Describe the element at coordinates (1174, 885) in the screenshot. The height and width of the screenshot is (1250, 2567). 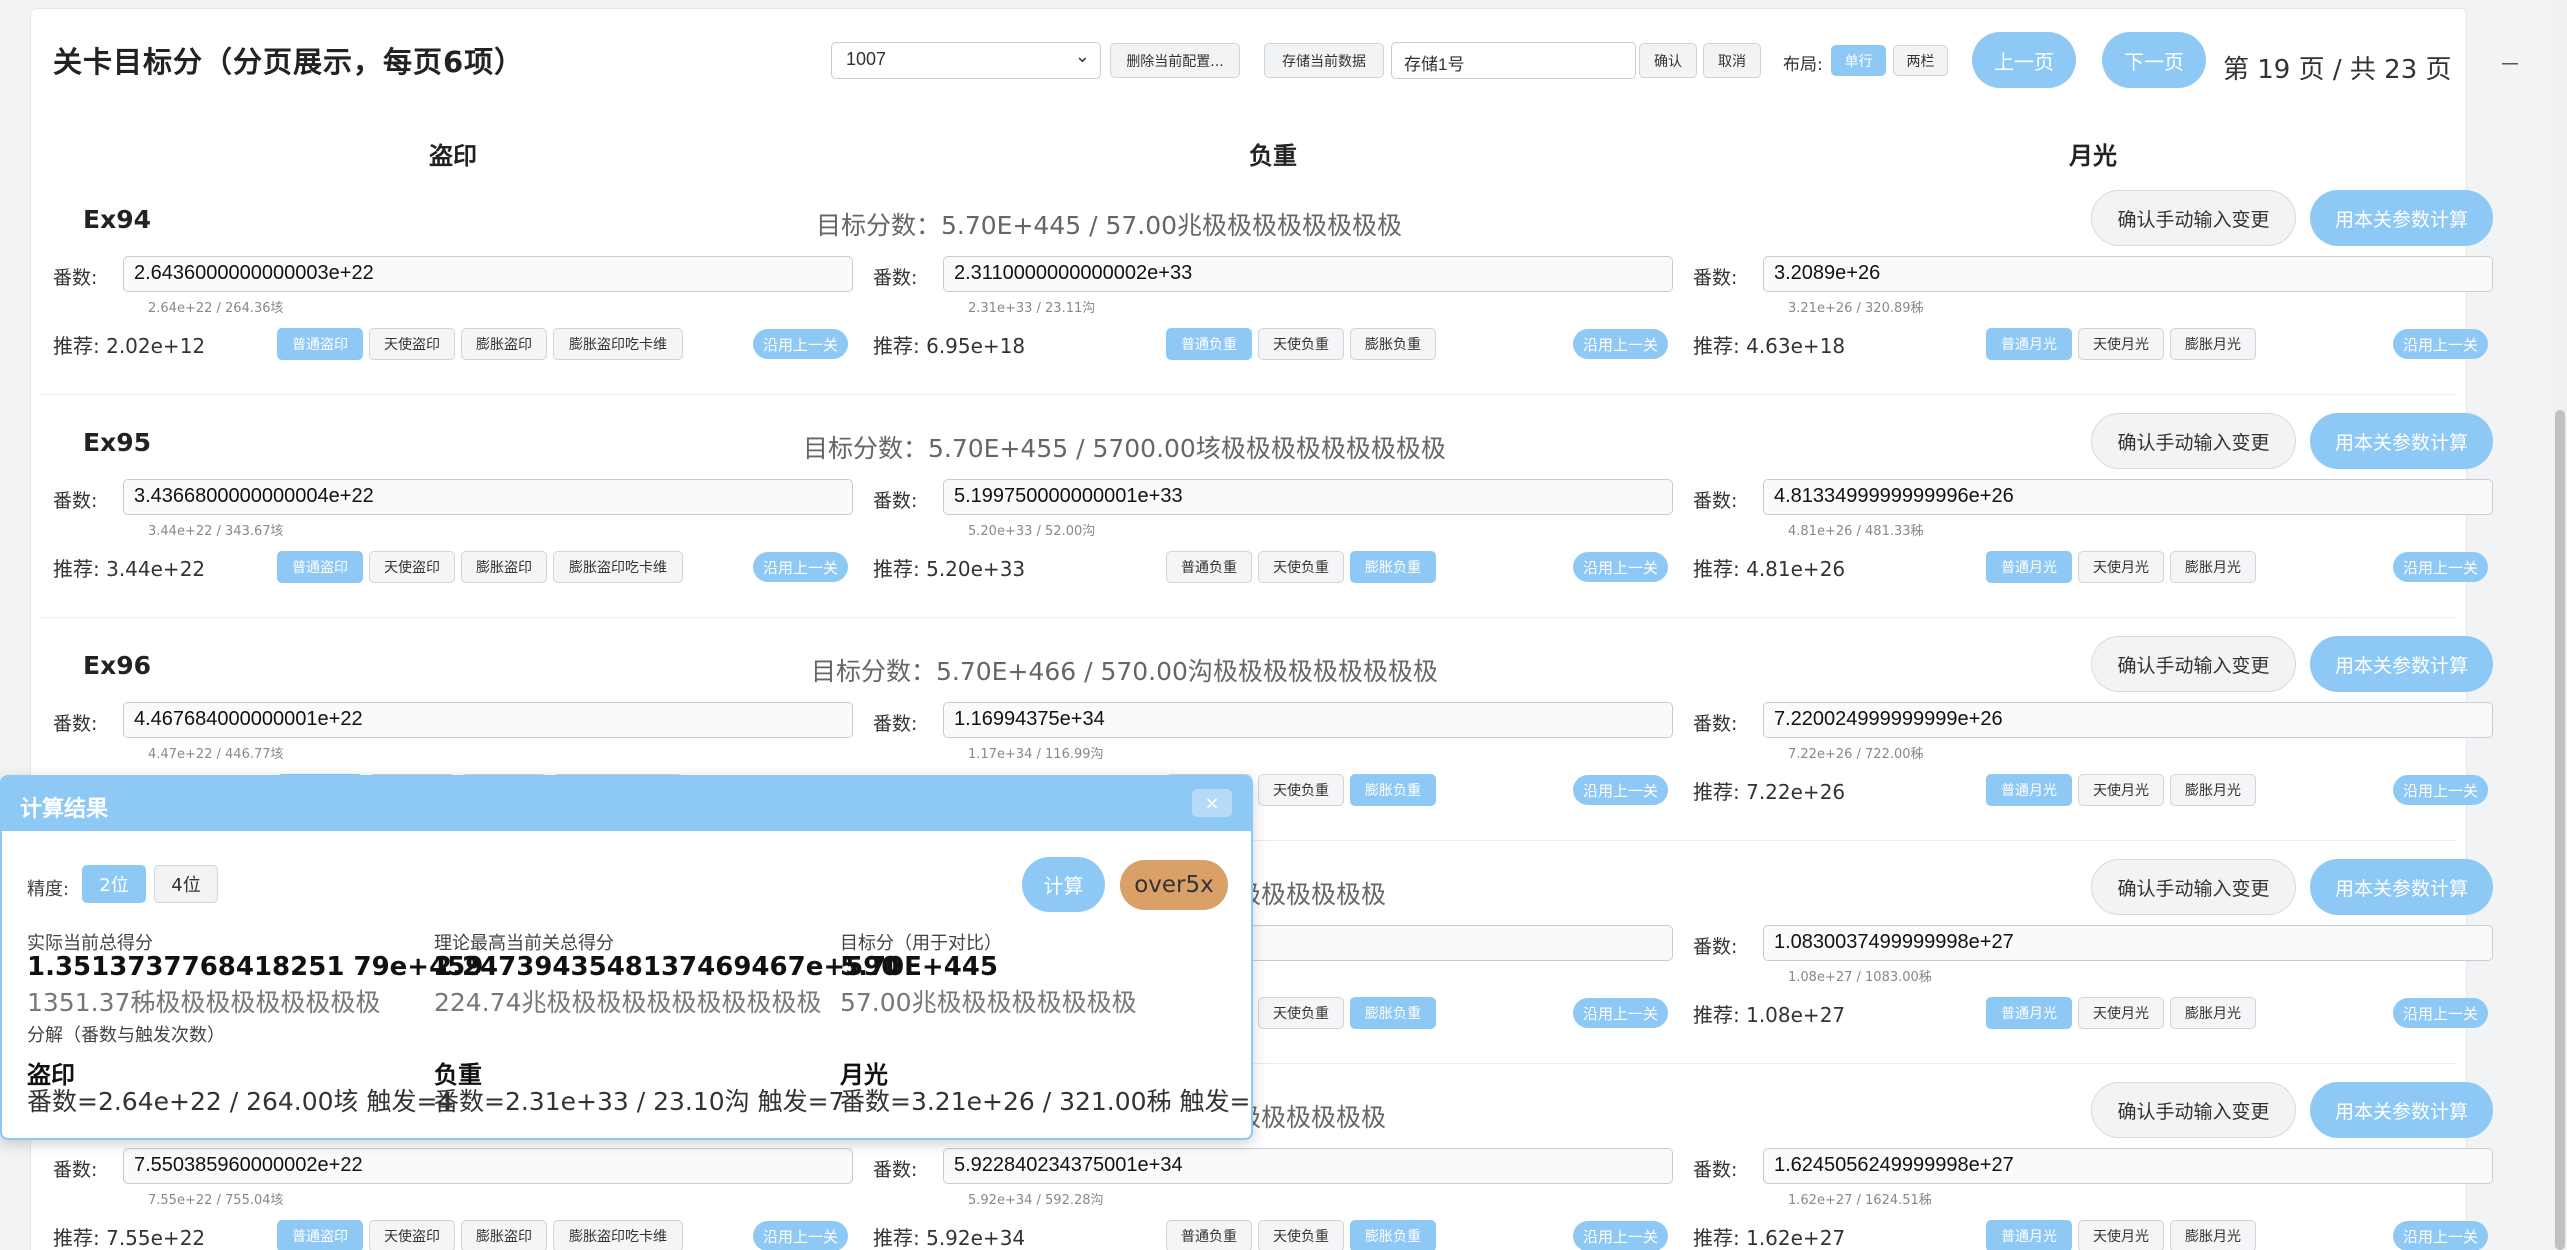
I see `over-badge: over5x` at that location.